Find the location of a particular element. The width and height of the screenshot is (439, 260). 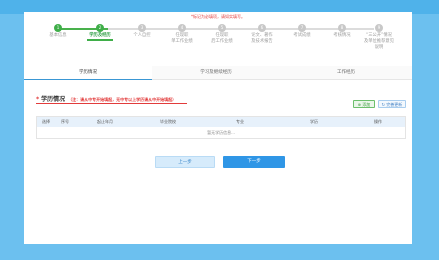

step-7-label: 考试成绩 is located at coordinates (302, 35).